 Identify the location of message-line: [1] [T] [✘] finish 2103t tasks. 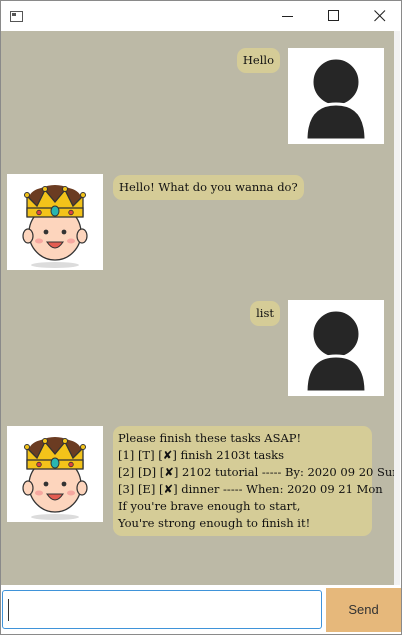
(201, 455).